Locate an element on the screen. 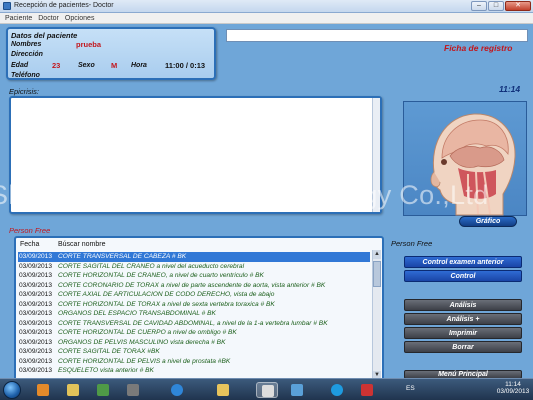 This screenshot has width=533, height=400. top-input-field is located at coordinates (377, 35).